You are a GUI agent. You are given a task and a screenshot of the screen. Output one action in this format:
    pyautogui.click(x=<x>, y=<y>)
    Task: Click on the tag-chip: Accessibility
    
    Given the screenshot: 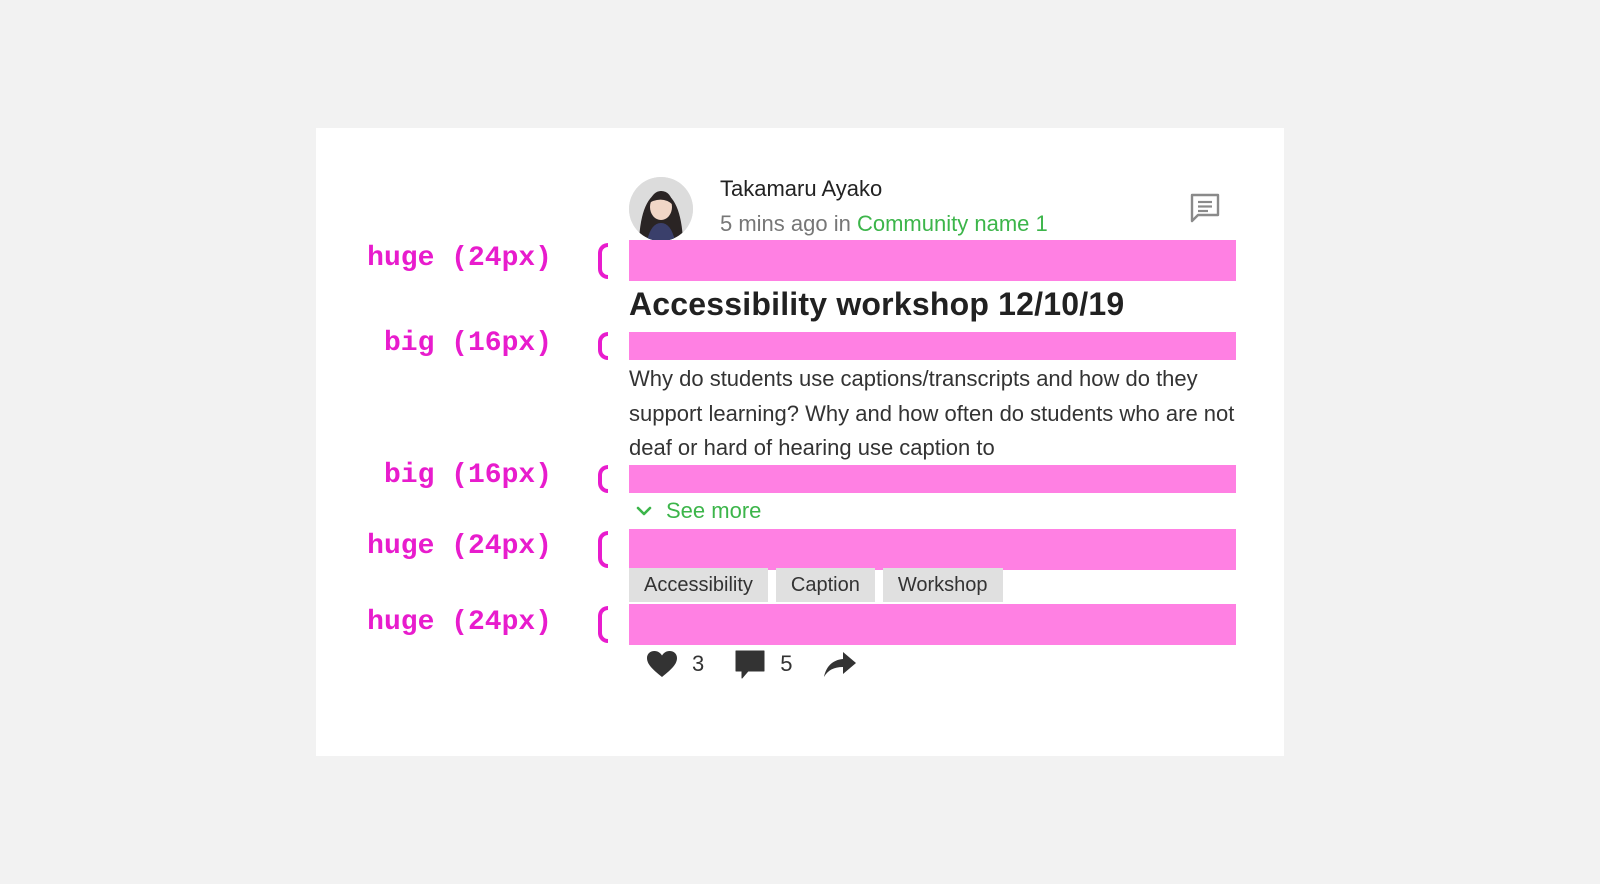 What is the action you would take?
    pyautogui.click(x=698, y=585)
    